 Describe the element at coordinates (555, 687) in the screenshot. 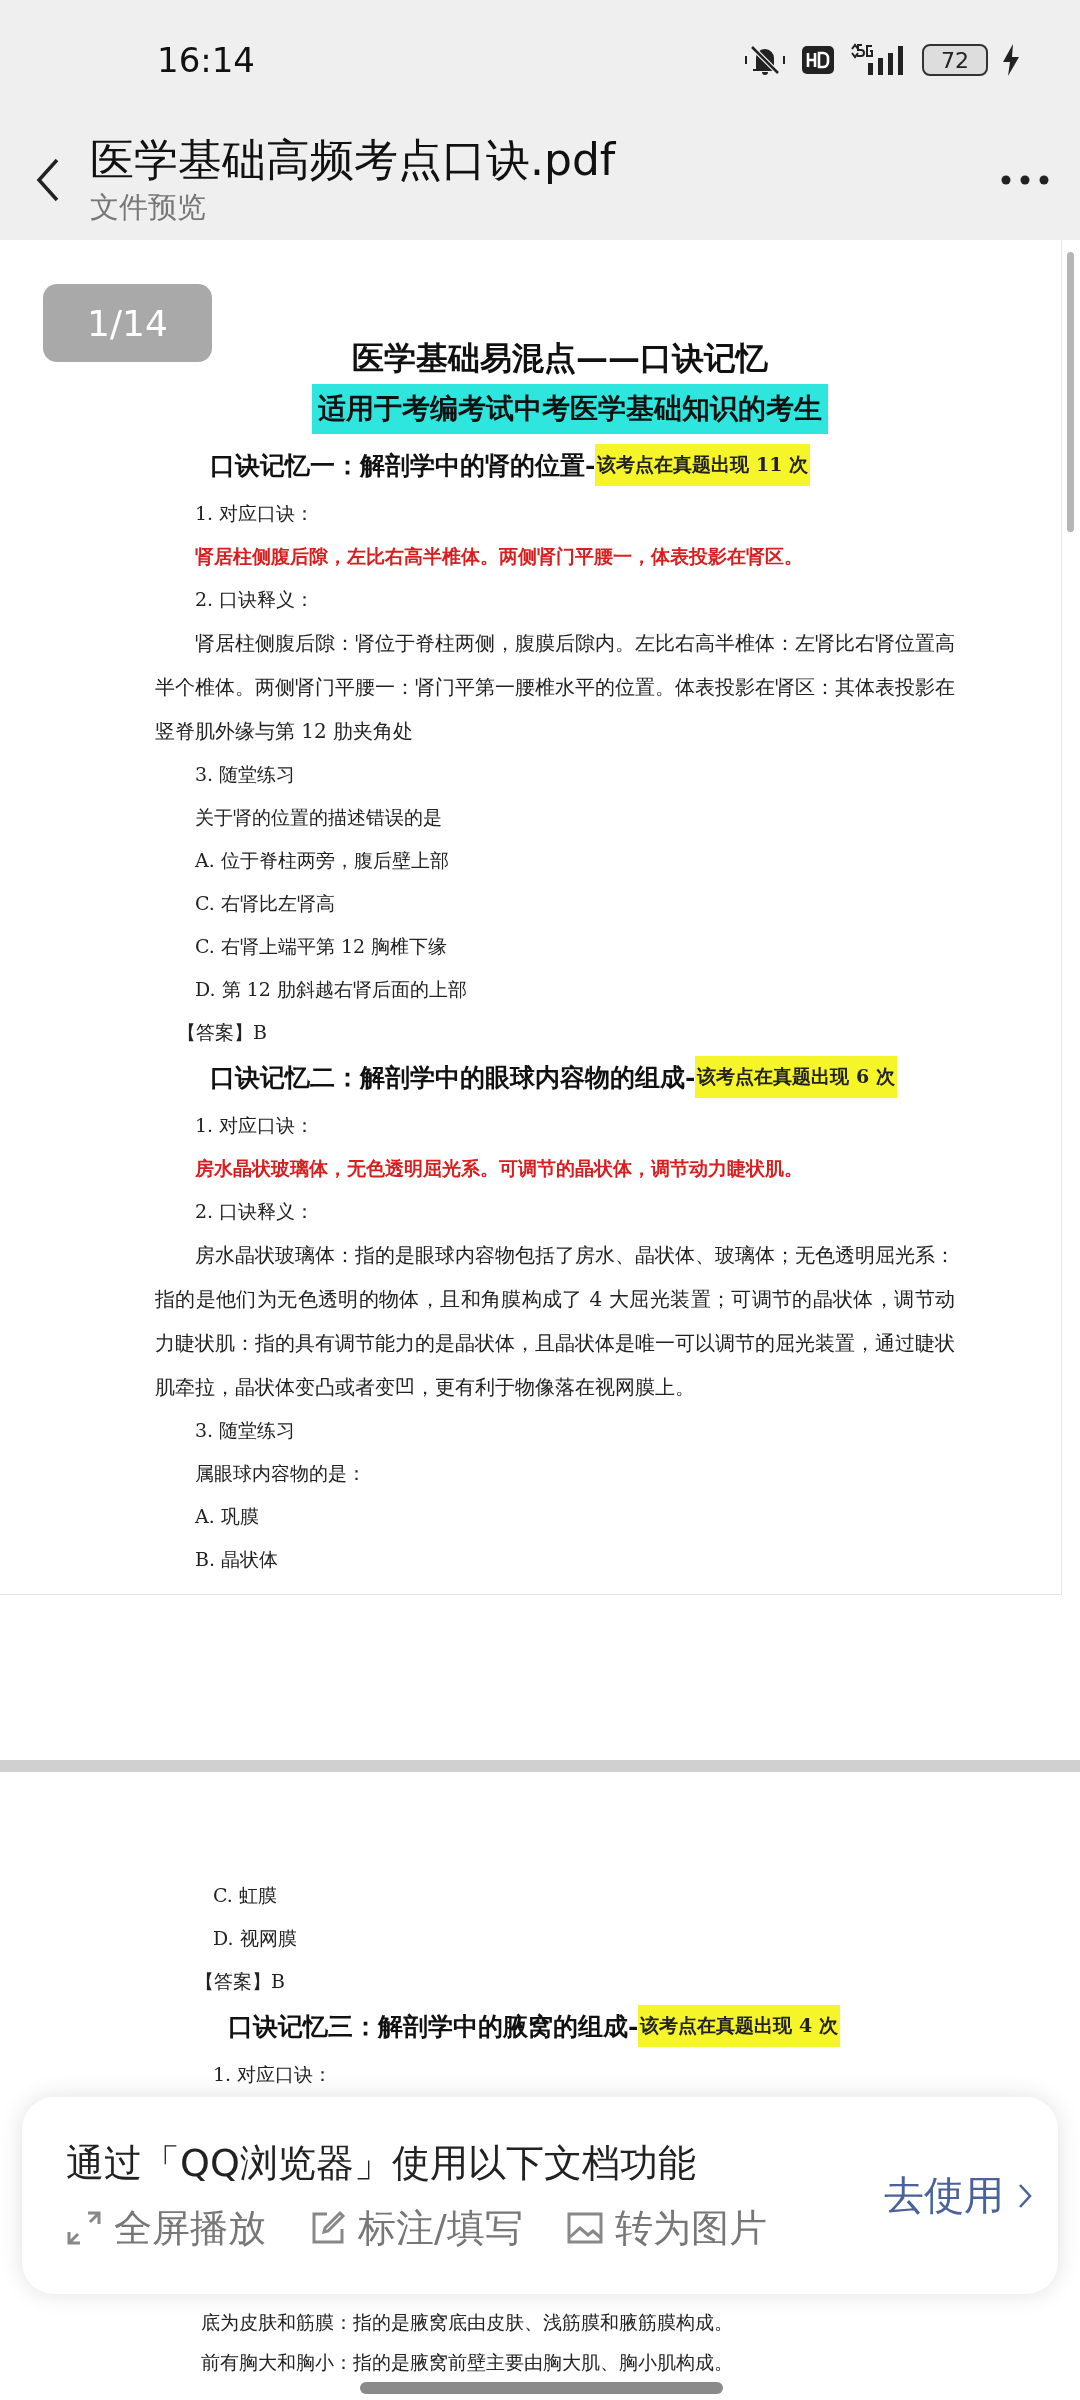

I see `paragraph: 肾居柱侧腹后隙：肾位于脊柱两侧，腹膜后隙内。左比右高半椎体：左肾比右肾位置高半个椎体。两侧肾门平腰一：肾门平第一腰椎水平的位置。体表投影在肾区：其体表投影在竖脊肌外缘与第 12 肋夹角处` at that location.